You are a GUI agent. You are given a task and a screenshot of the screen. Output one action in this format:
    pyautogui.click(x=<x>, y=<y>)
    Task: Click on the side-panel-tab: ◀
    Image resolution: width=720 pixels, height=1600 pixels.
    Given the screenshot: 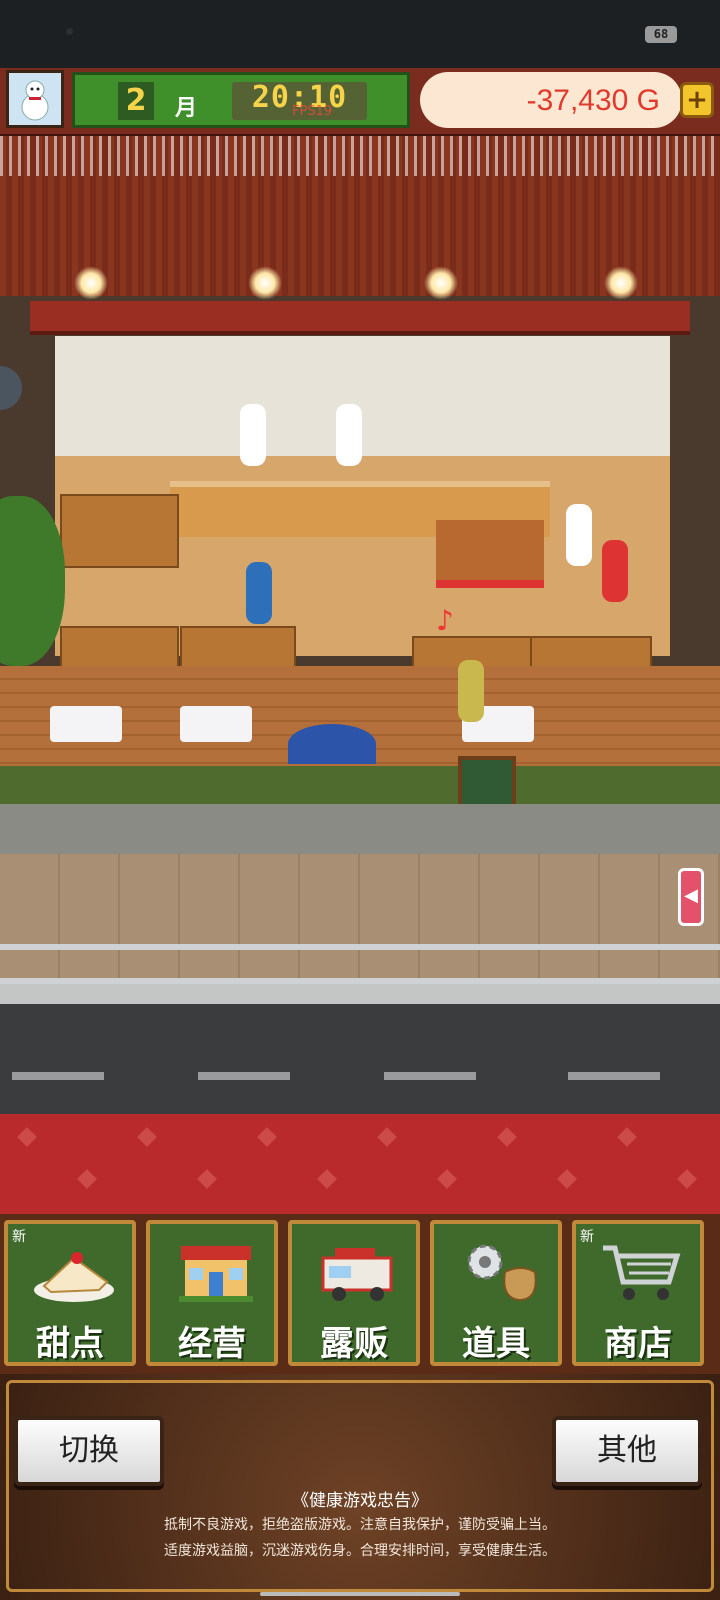 What is the action you would take?
    pyautogui.click(x=691, y=897)
    